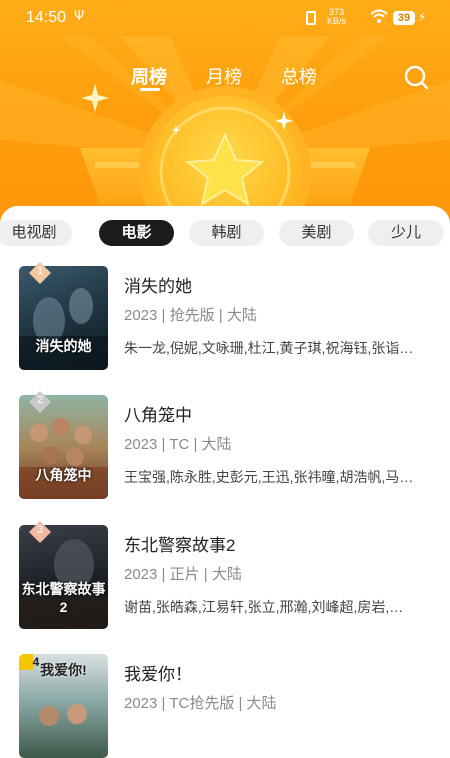  What do you see at coordinates (422, 17) in the screenshot?
I see `charging-icon: ⚡` at bounding box center [422, 17].